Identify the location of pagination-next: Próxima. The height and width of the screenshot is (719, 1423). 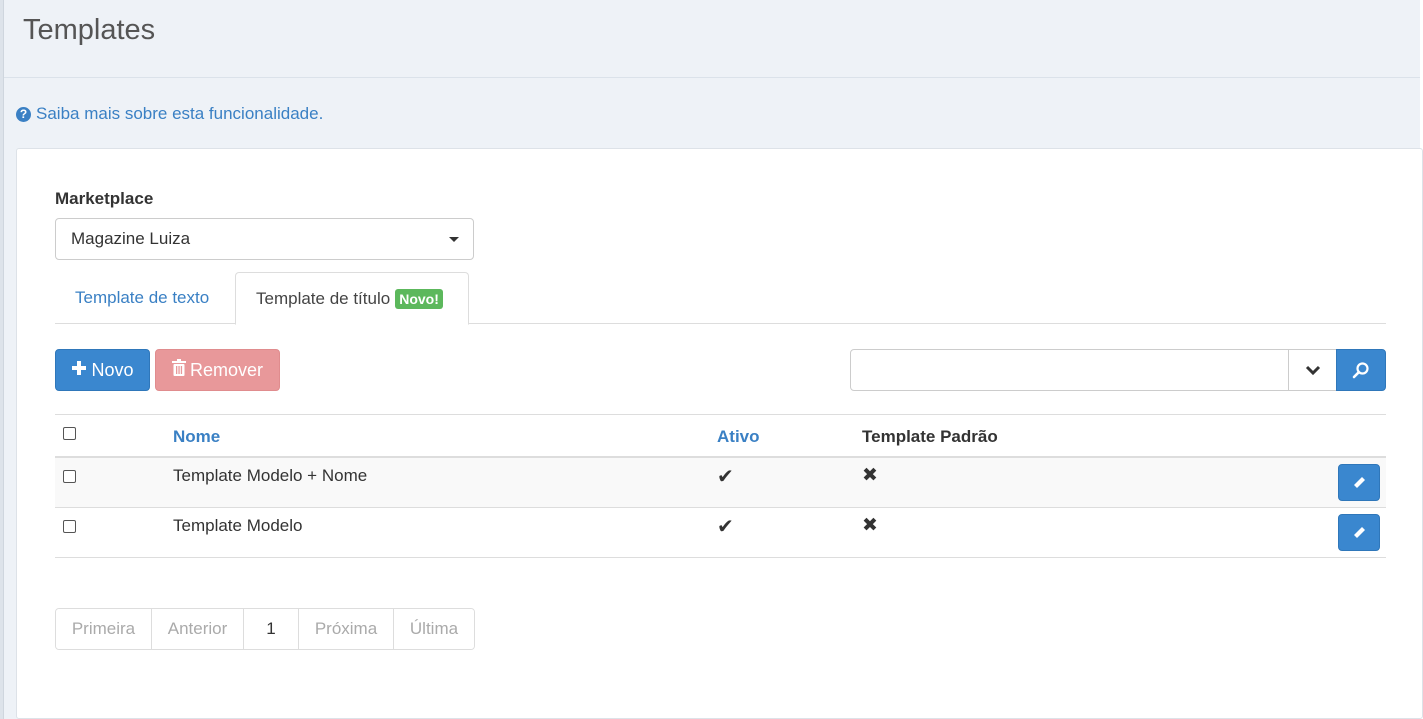
(346, 629).